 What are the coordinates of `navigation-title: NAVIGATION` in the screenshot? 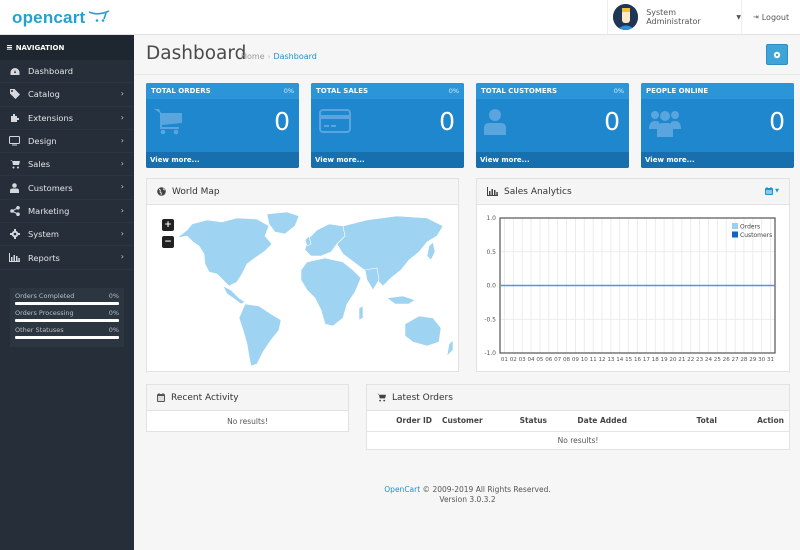 It's located at (40, 47).